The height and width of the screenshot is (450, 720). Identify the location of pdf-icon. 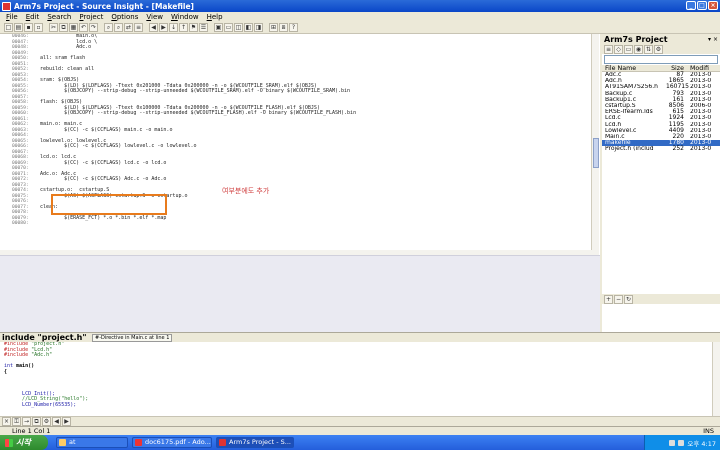
(138, 442).